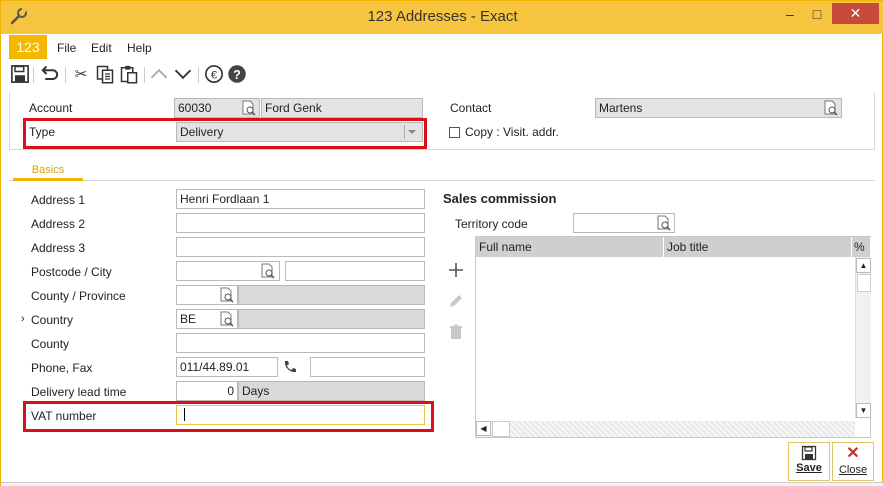 The width and height of the screenshot is (883, 486). What do you see at coordinates (227, 367) in the screenshot?
I see `phone-field: 011/44.89.01` at bounding box center [227, 367].